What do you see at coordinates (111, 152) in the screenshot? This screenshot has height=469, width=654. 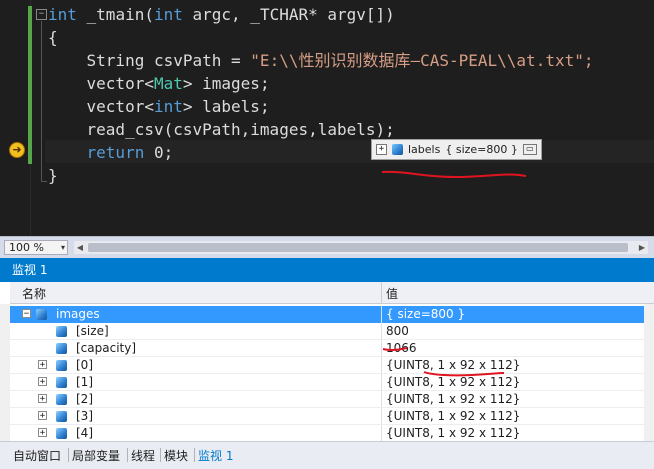 I see `code-line: return 0;` at bounding box center [111, 152].